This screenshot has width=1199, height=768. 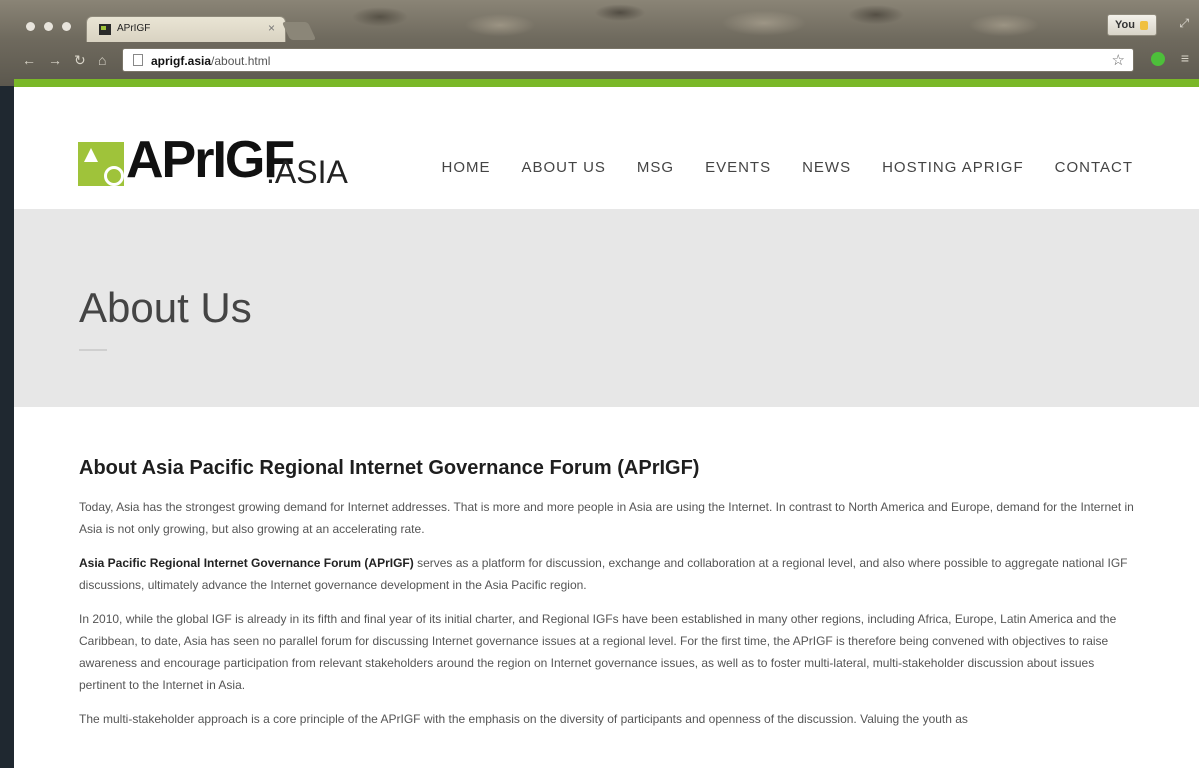 I want to click on forward-icon: →, so click(x=55, y=60).